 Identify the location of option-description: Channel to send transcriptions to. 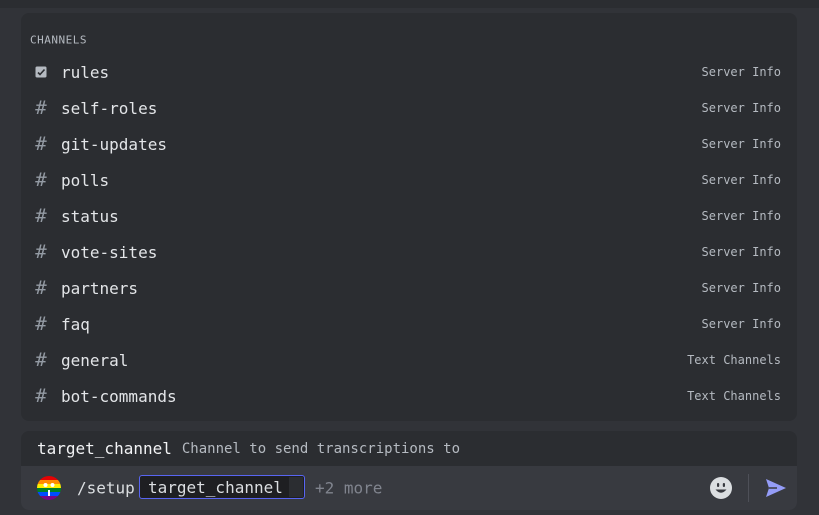
(321, 448).